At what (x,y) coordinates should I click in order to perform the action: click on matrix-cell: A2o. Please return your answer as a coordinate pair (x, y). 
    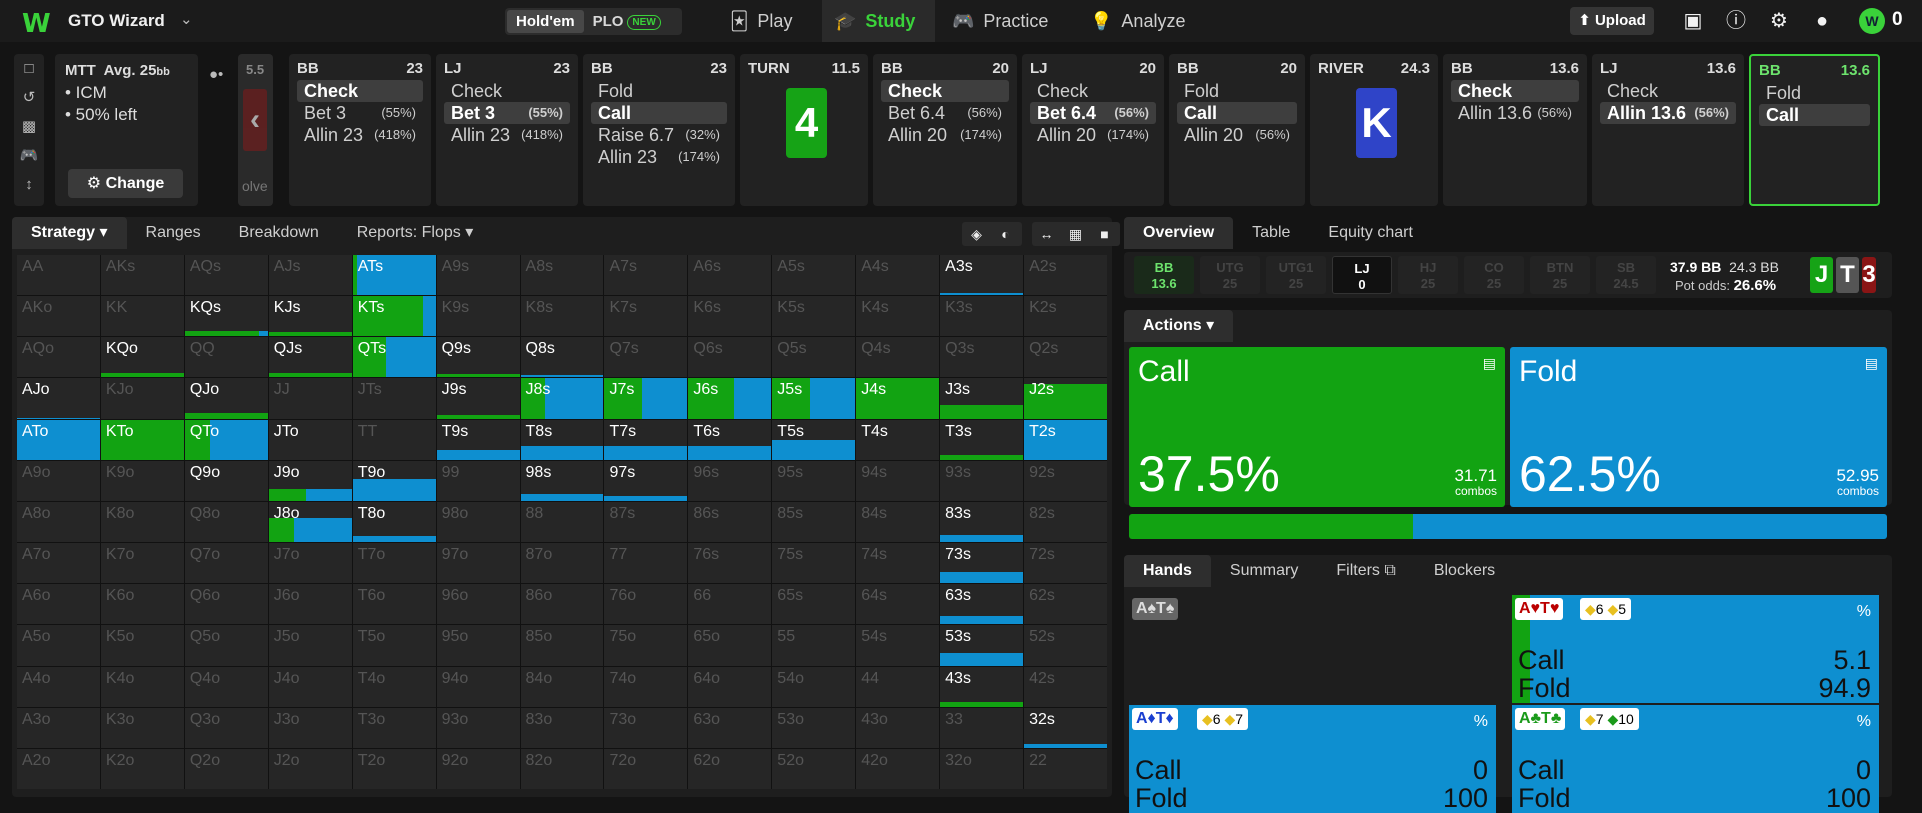
    Looking at the image, I should click on (58, 768).